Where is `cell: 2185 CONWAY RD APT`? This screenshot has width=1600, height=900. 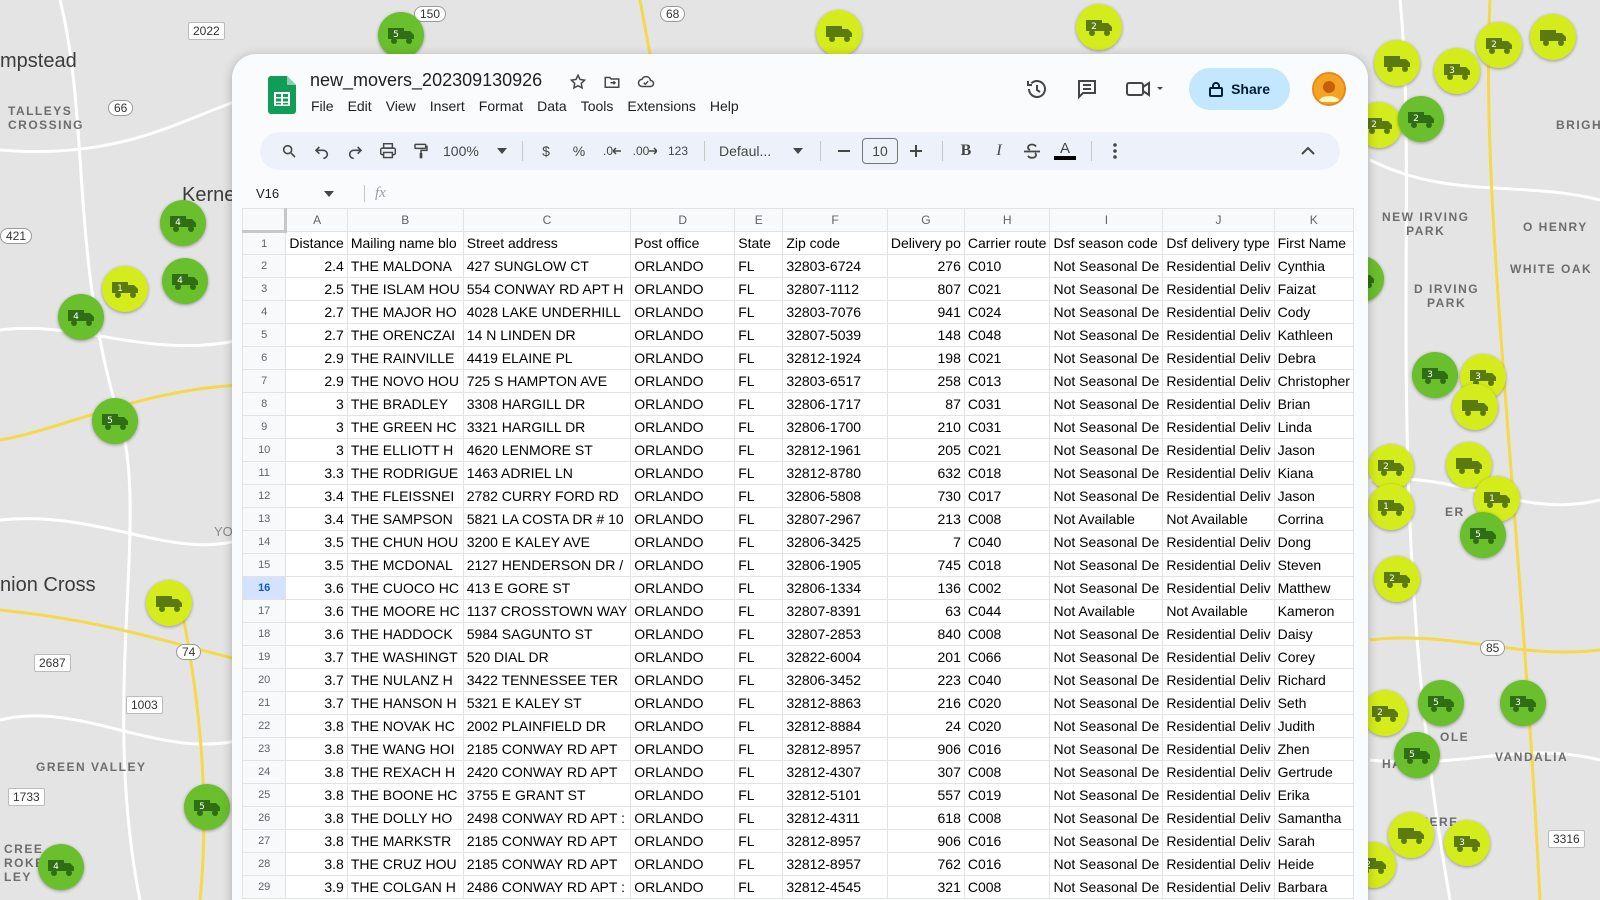 cell: 2185 CONWAY RD APT is located at coordinates (547, 841).